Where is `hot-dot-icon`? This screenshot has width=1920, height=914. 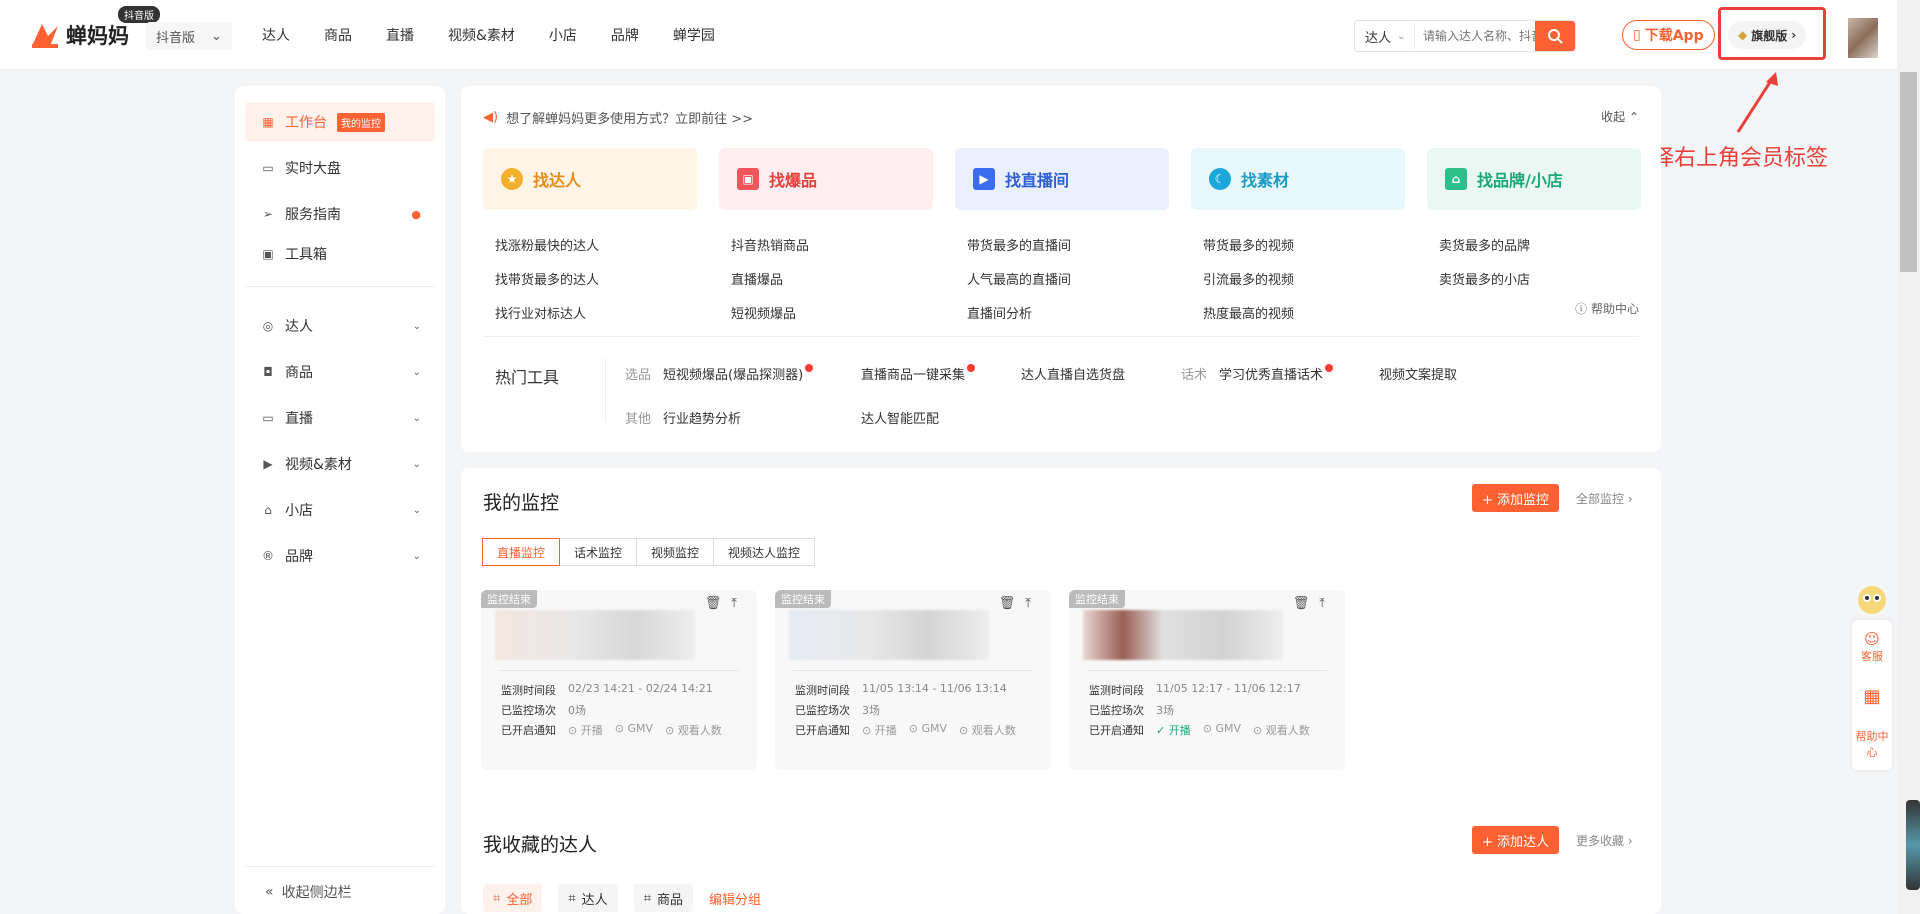
hot-dot-icon is located at coordinates (971, 368).